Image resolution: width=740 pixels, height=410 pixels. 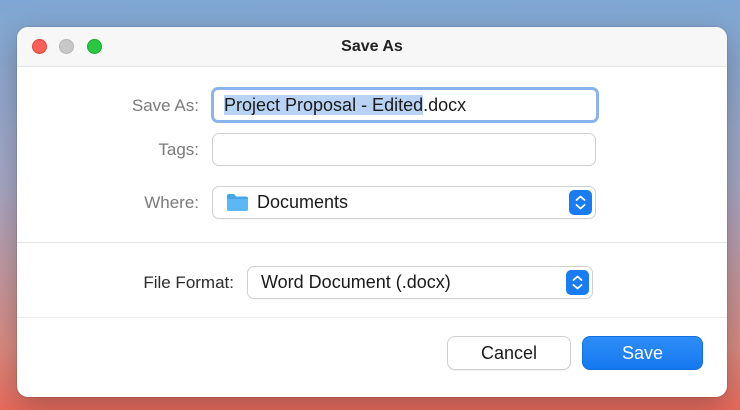 I want to click on save-button: Save, so click(x=642, y=353).